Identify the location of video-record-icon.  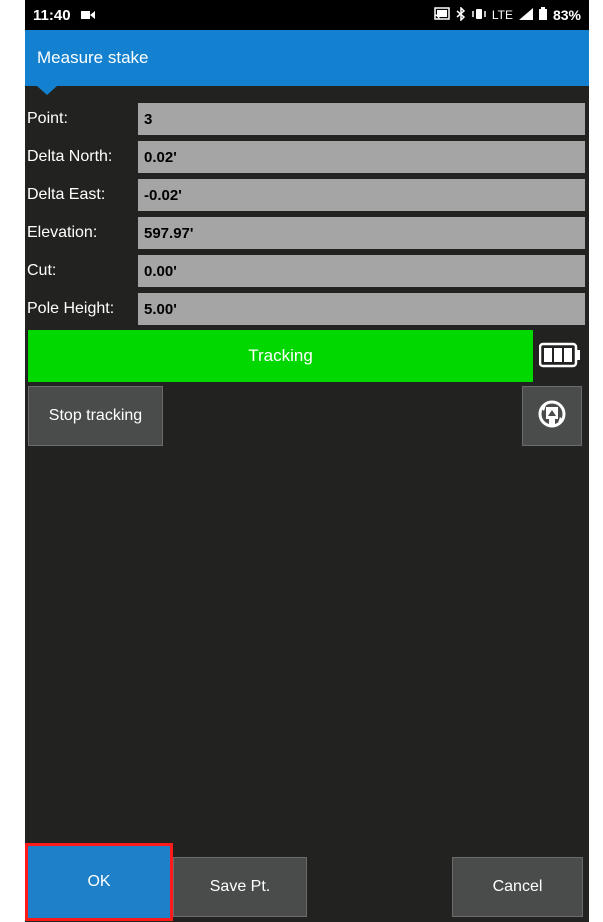
(87, 15).